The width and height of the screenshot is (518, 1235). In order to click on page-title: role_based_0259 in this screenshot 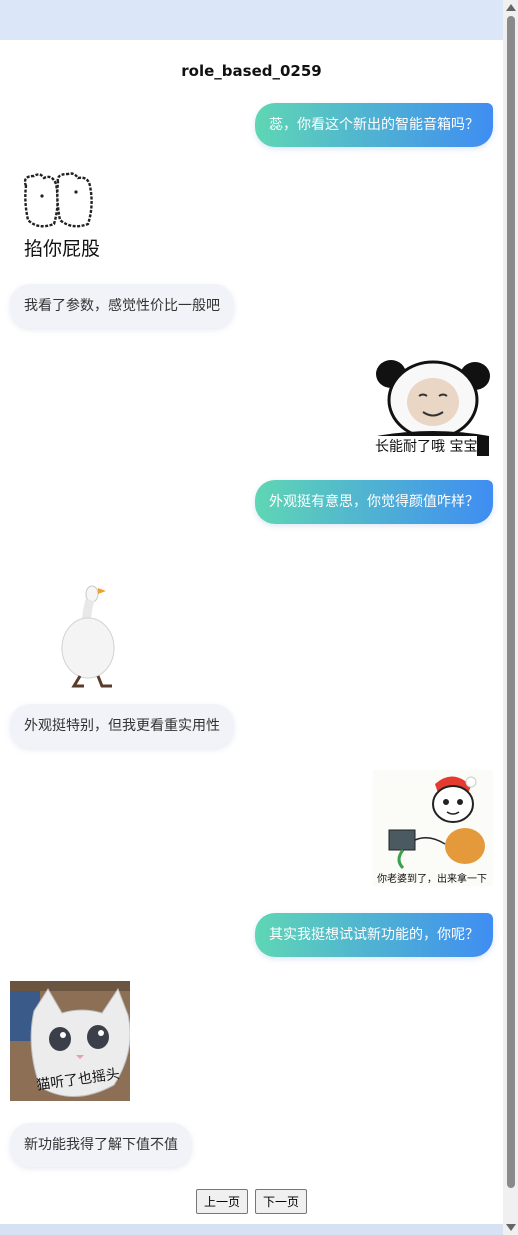, I will do `click(251, 71)`.